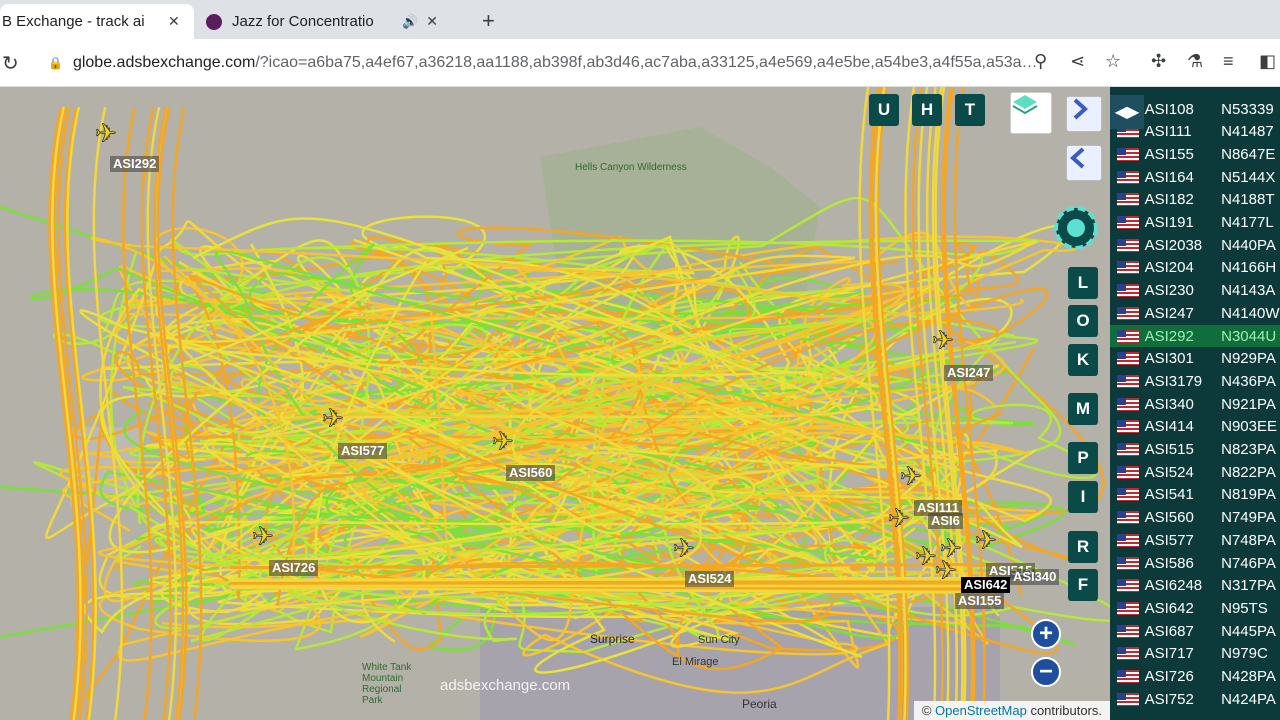 Image resolution: width=1280 pixels, height=720 pixels. I want to click on aircraft-label: ASI726, so click(294, 568).